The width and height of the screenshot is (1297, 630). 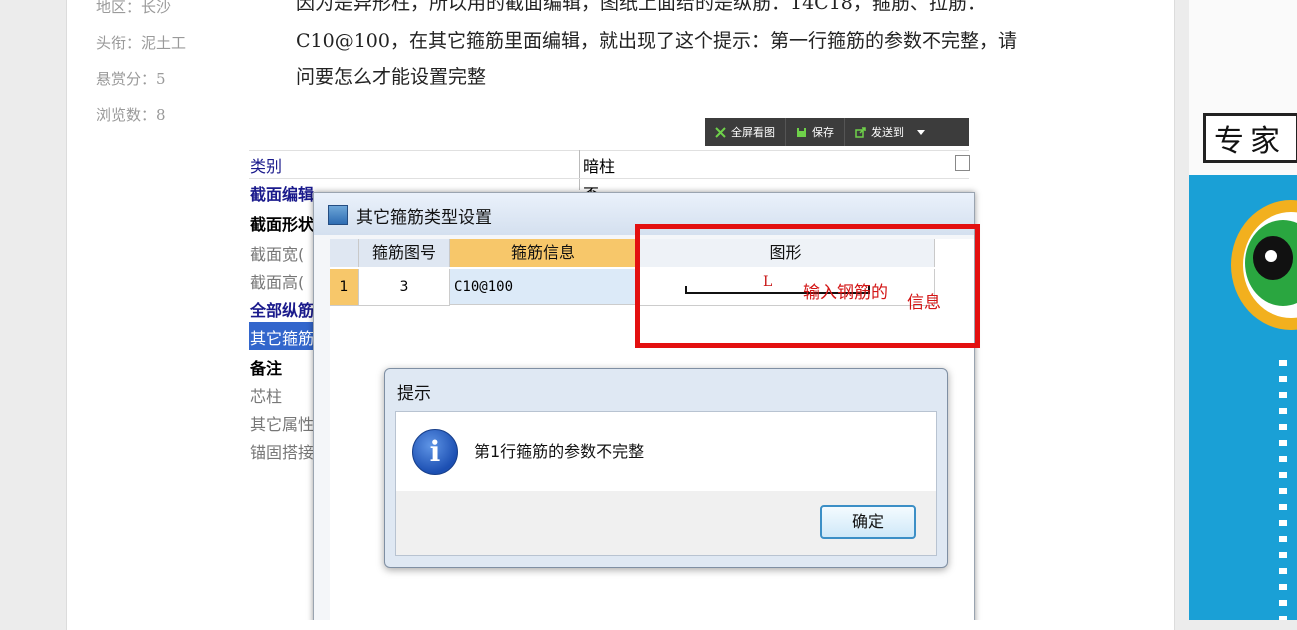 What do you see at coordinates (282, 424) in the screenshot?
I see `prop-key: 其它属性` at bounding box center [282, 424].